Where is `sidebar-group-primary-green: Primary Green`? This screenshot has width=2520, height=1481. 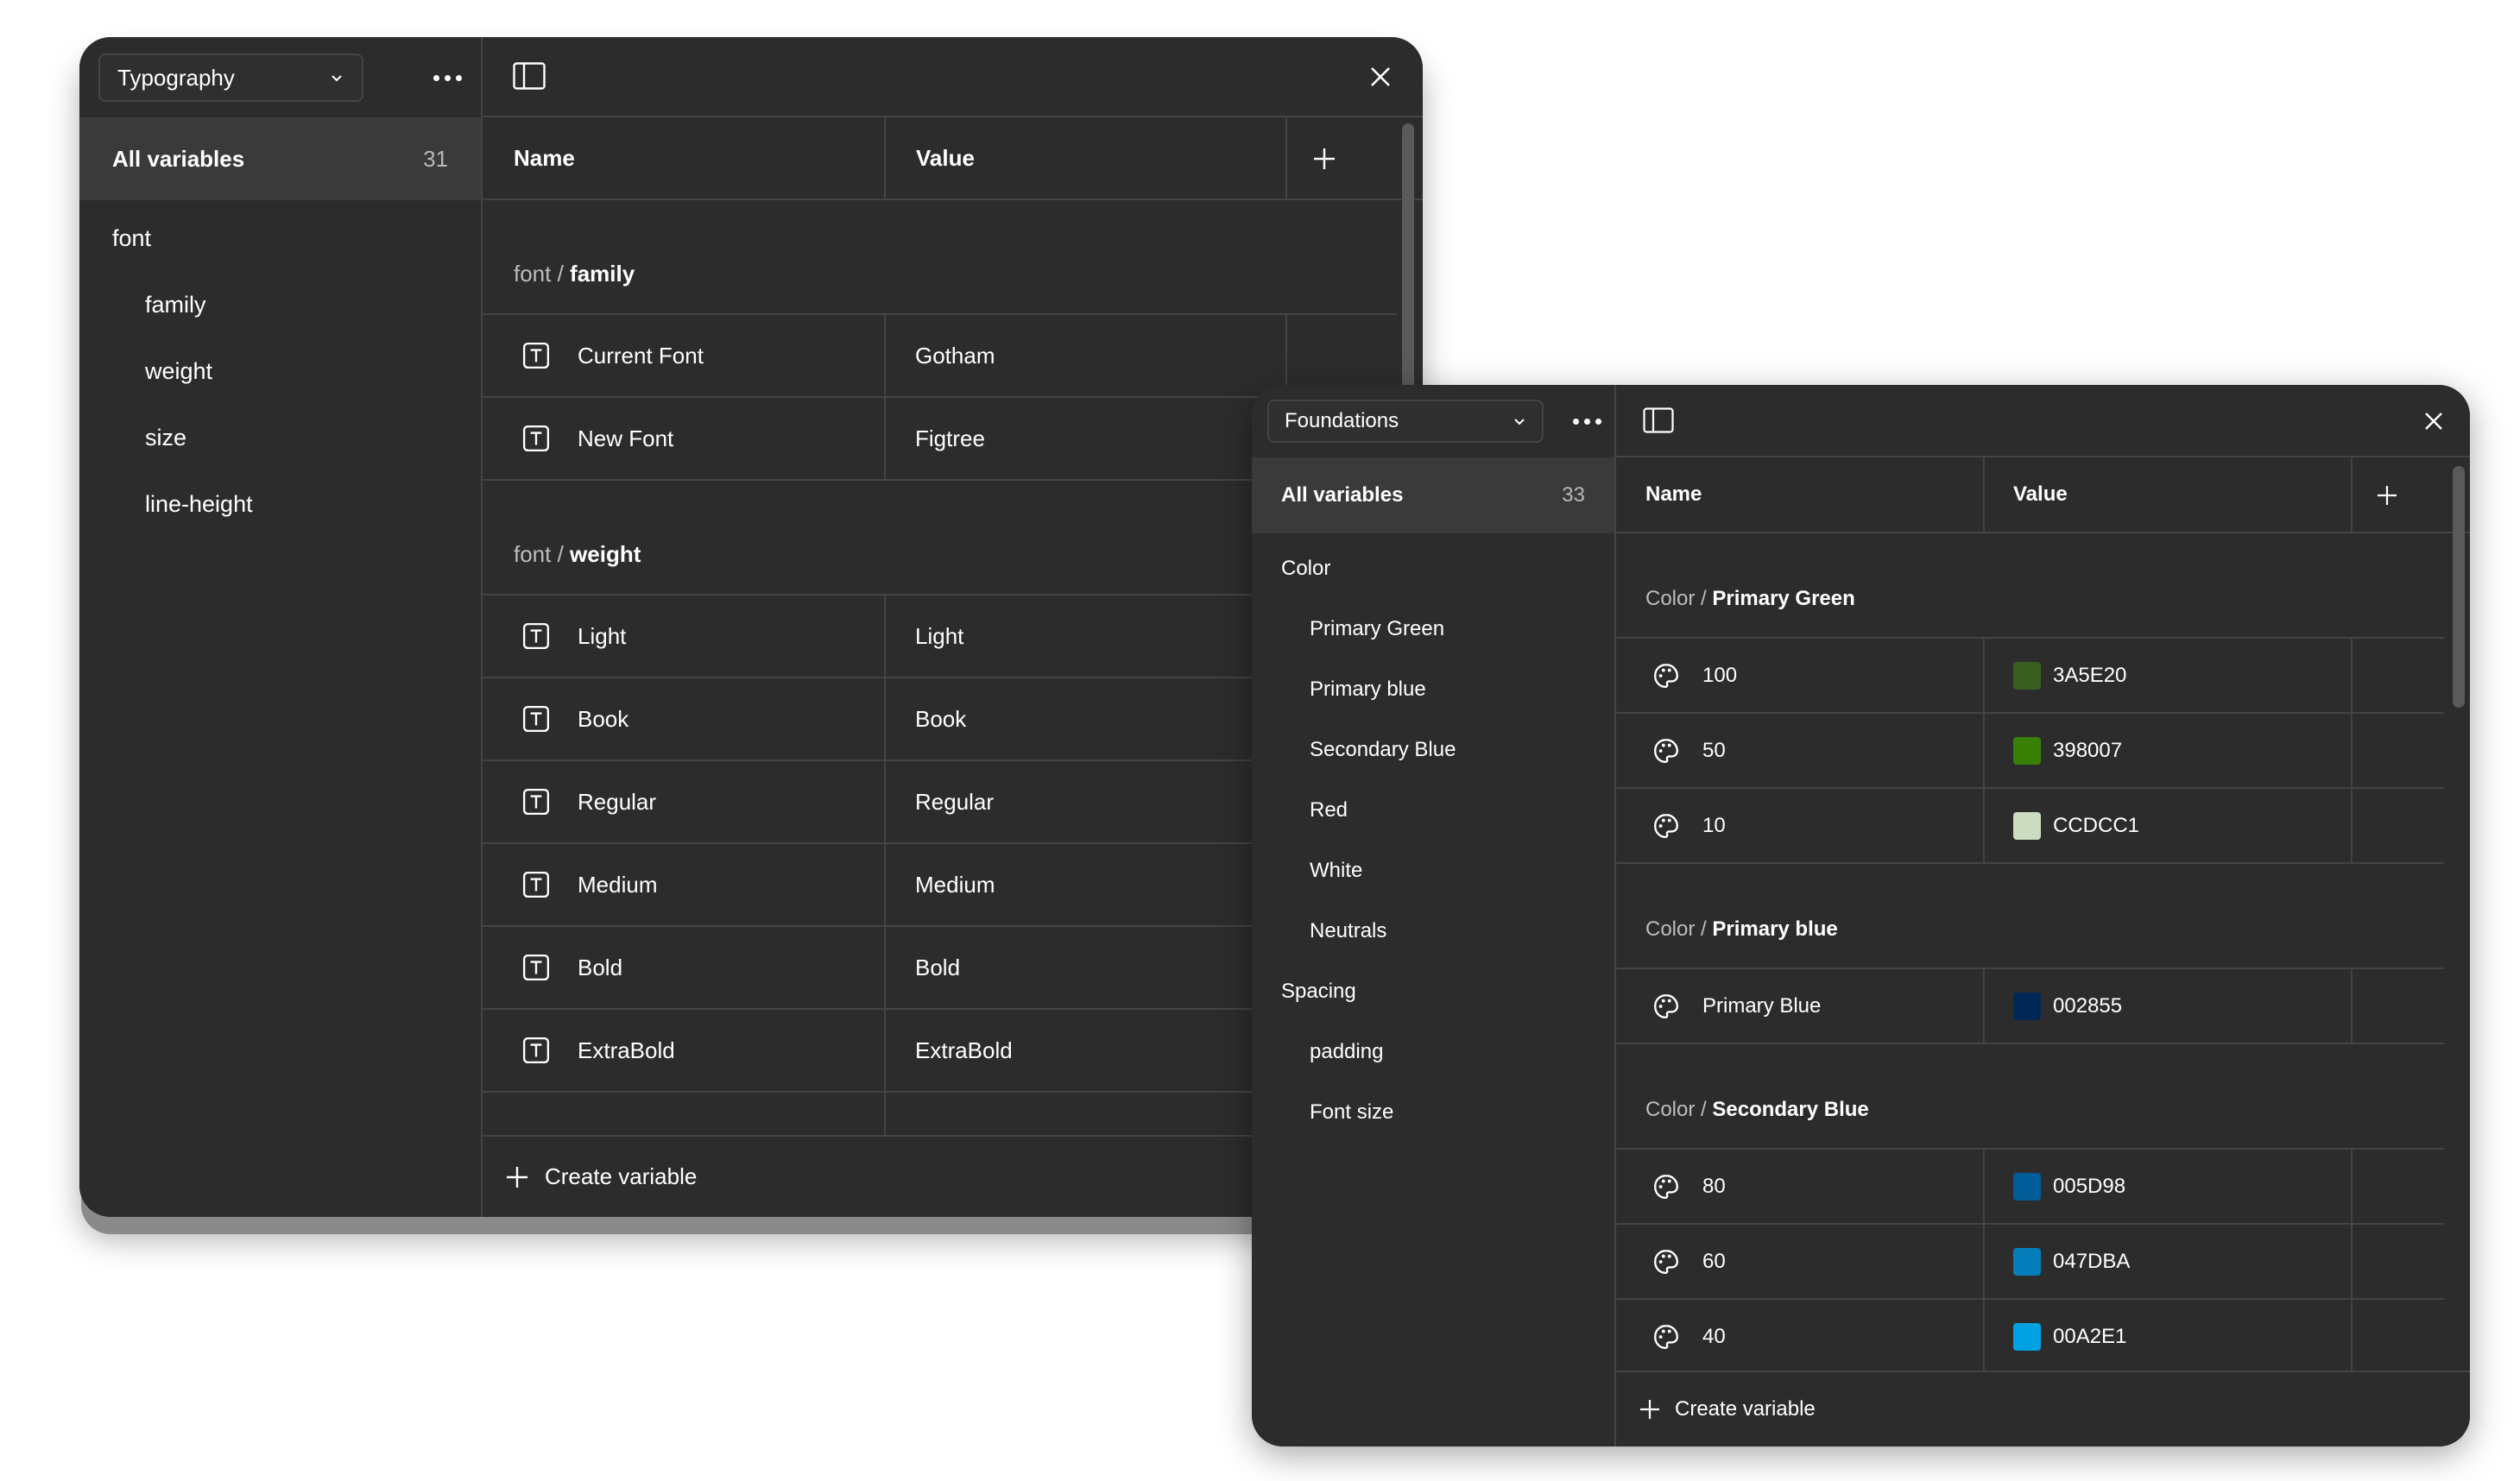 sidebar-group-primary-green: Primary Green is located at coordinates (1377, 629).